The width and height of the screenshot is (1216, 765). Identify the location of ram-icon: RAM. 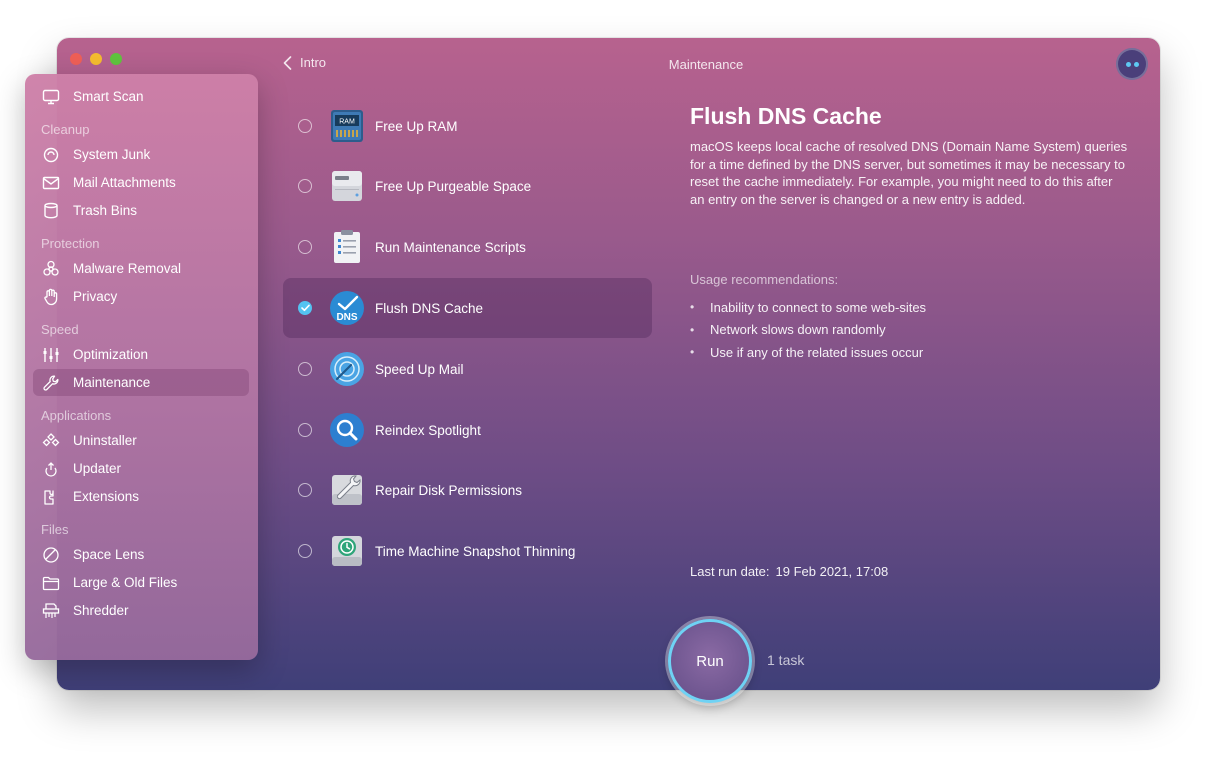
(347, 126).